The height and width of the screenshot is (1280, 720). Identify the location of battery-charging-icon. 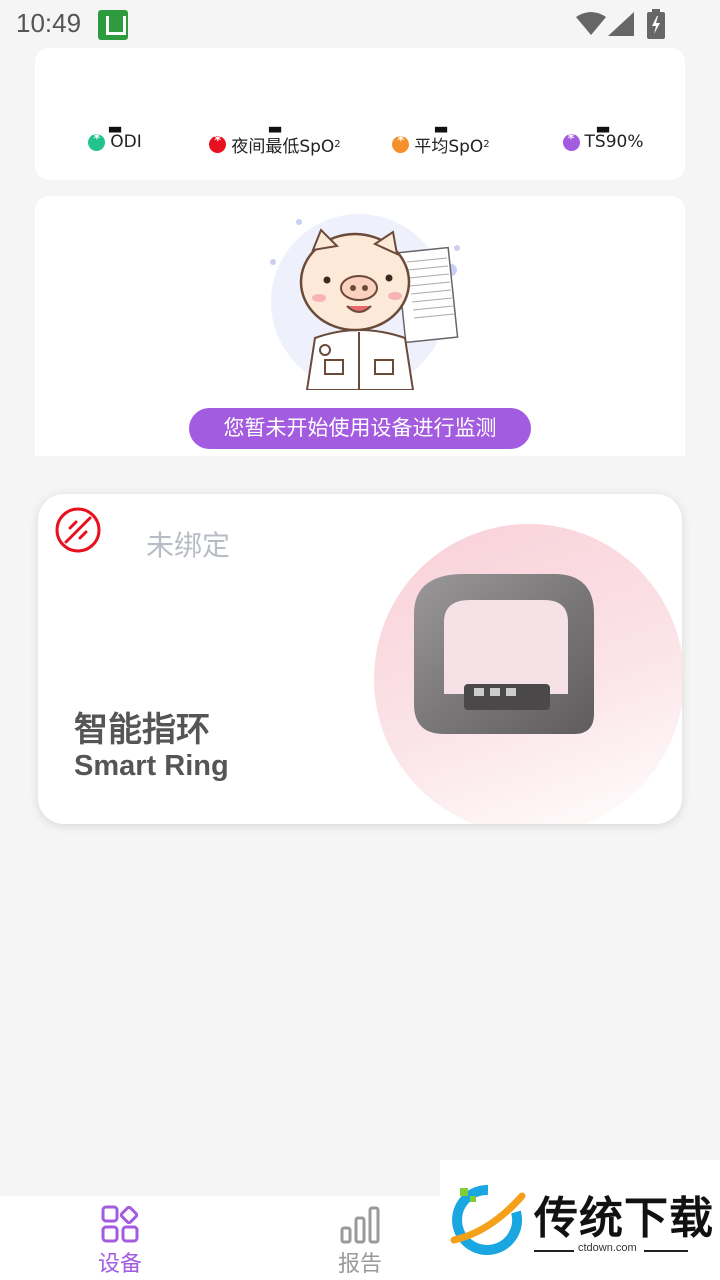
(656, 24).